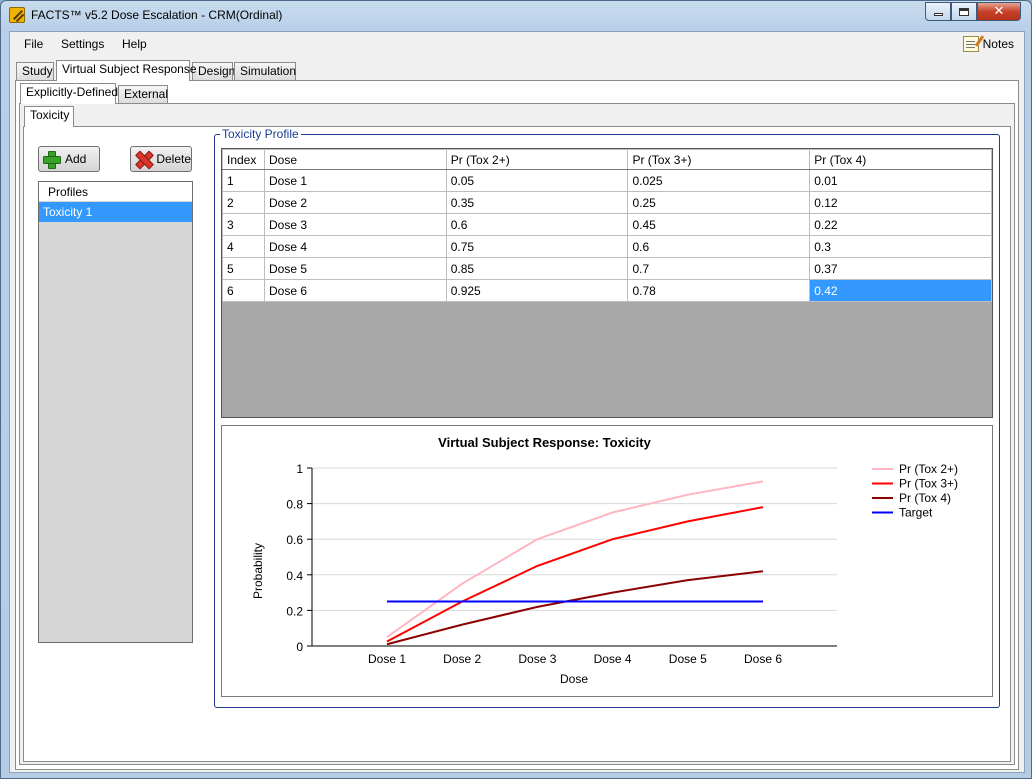 Image resolution: width=1032 pixels, height=779 pixels. Describe the element at coordinates (49, 116) in the screenshot. I see `tab-toxicity: Toxicity` at that location.